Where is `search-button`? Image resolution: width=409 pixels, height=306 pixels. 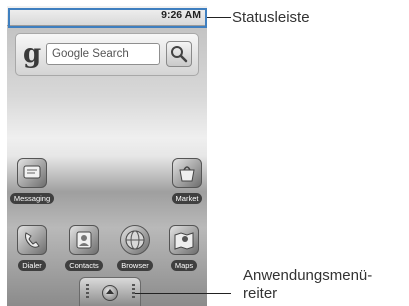
search-button is located at coordinates (179, 54).